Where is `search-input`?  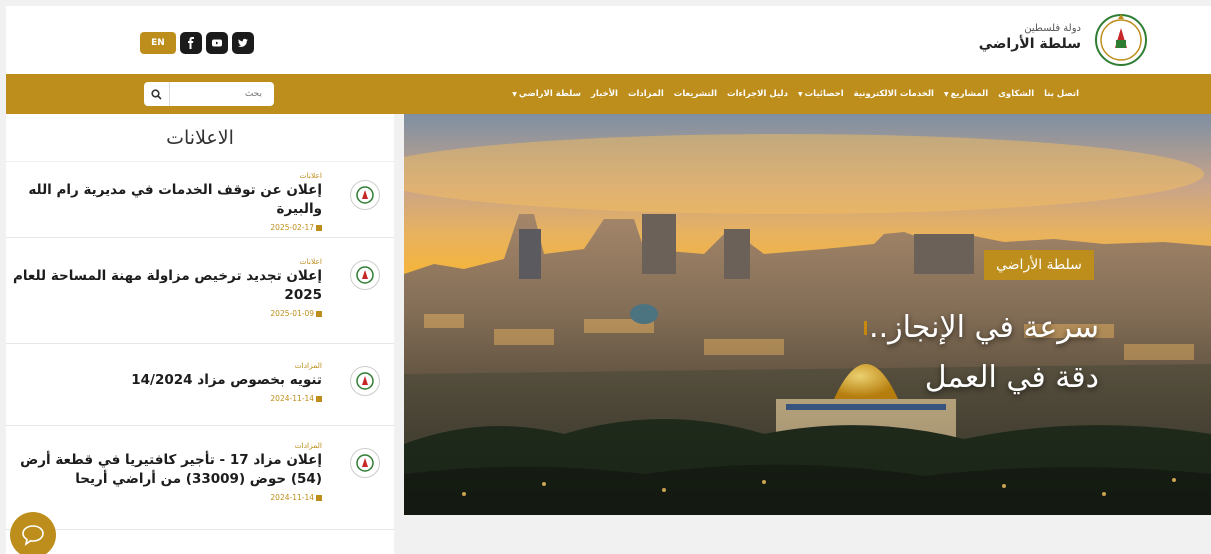
search-input is located at coordinates (220, 94).